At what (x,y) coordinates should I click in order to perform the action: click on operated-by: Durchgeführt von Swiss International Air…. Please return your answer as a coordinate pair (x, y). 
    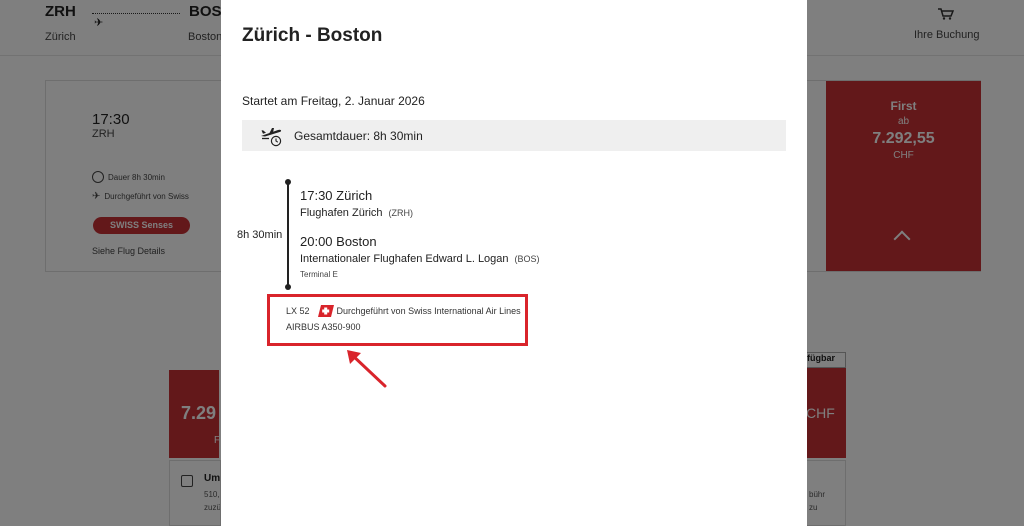
    Looking at the image, I should click on (428, 311).